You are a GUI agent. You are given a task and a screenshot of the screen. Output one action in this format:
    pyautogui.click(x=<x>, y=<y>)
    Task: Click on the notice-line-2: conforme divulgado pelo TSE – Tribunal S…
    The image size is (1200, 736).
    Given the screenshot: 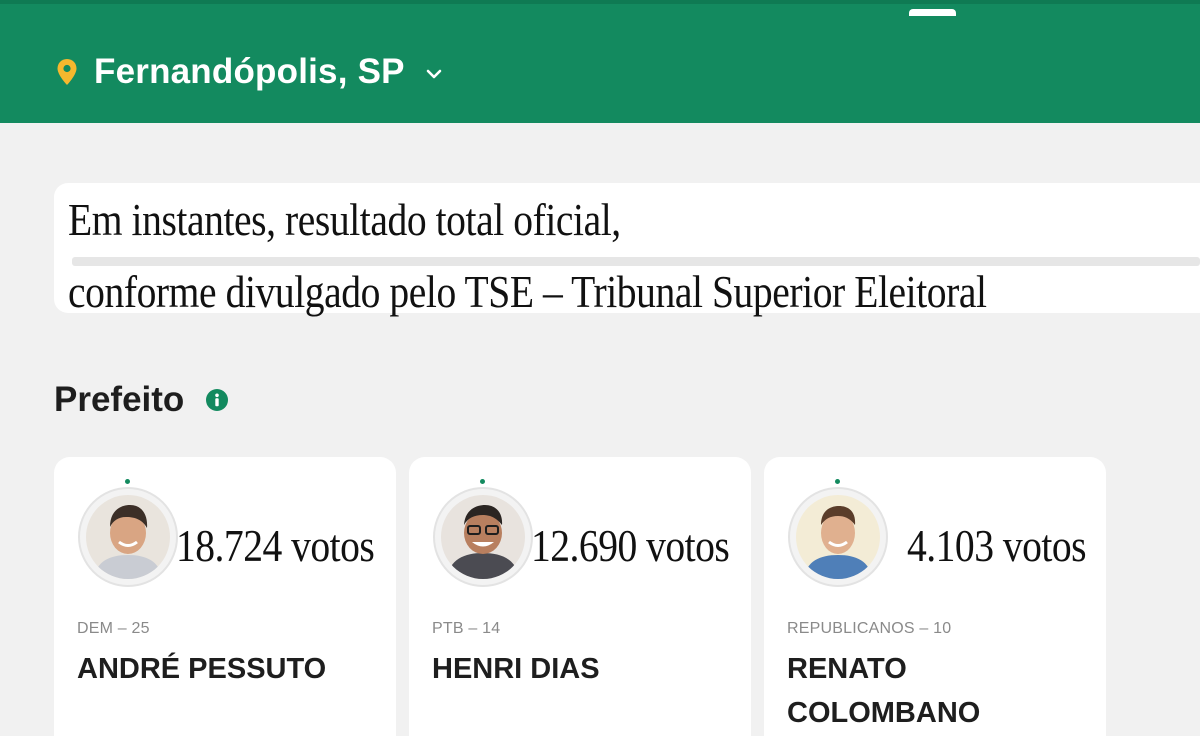 What is the action you would take?
    pyautogui.click(x=527, y=291)
    